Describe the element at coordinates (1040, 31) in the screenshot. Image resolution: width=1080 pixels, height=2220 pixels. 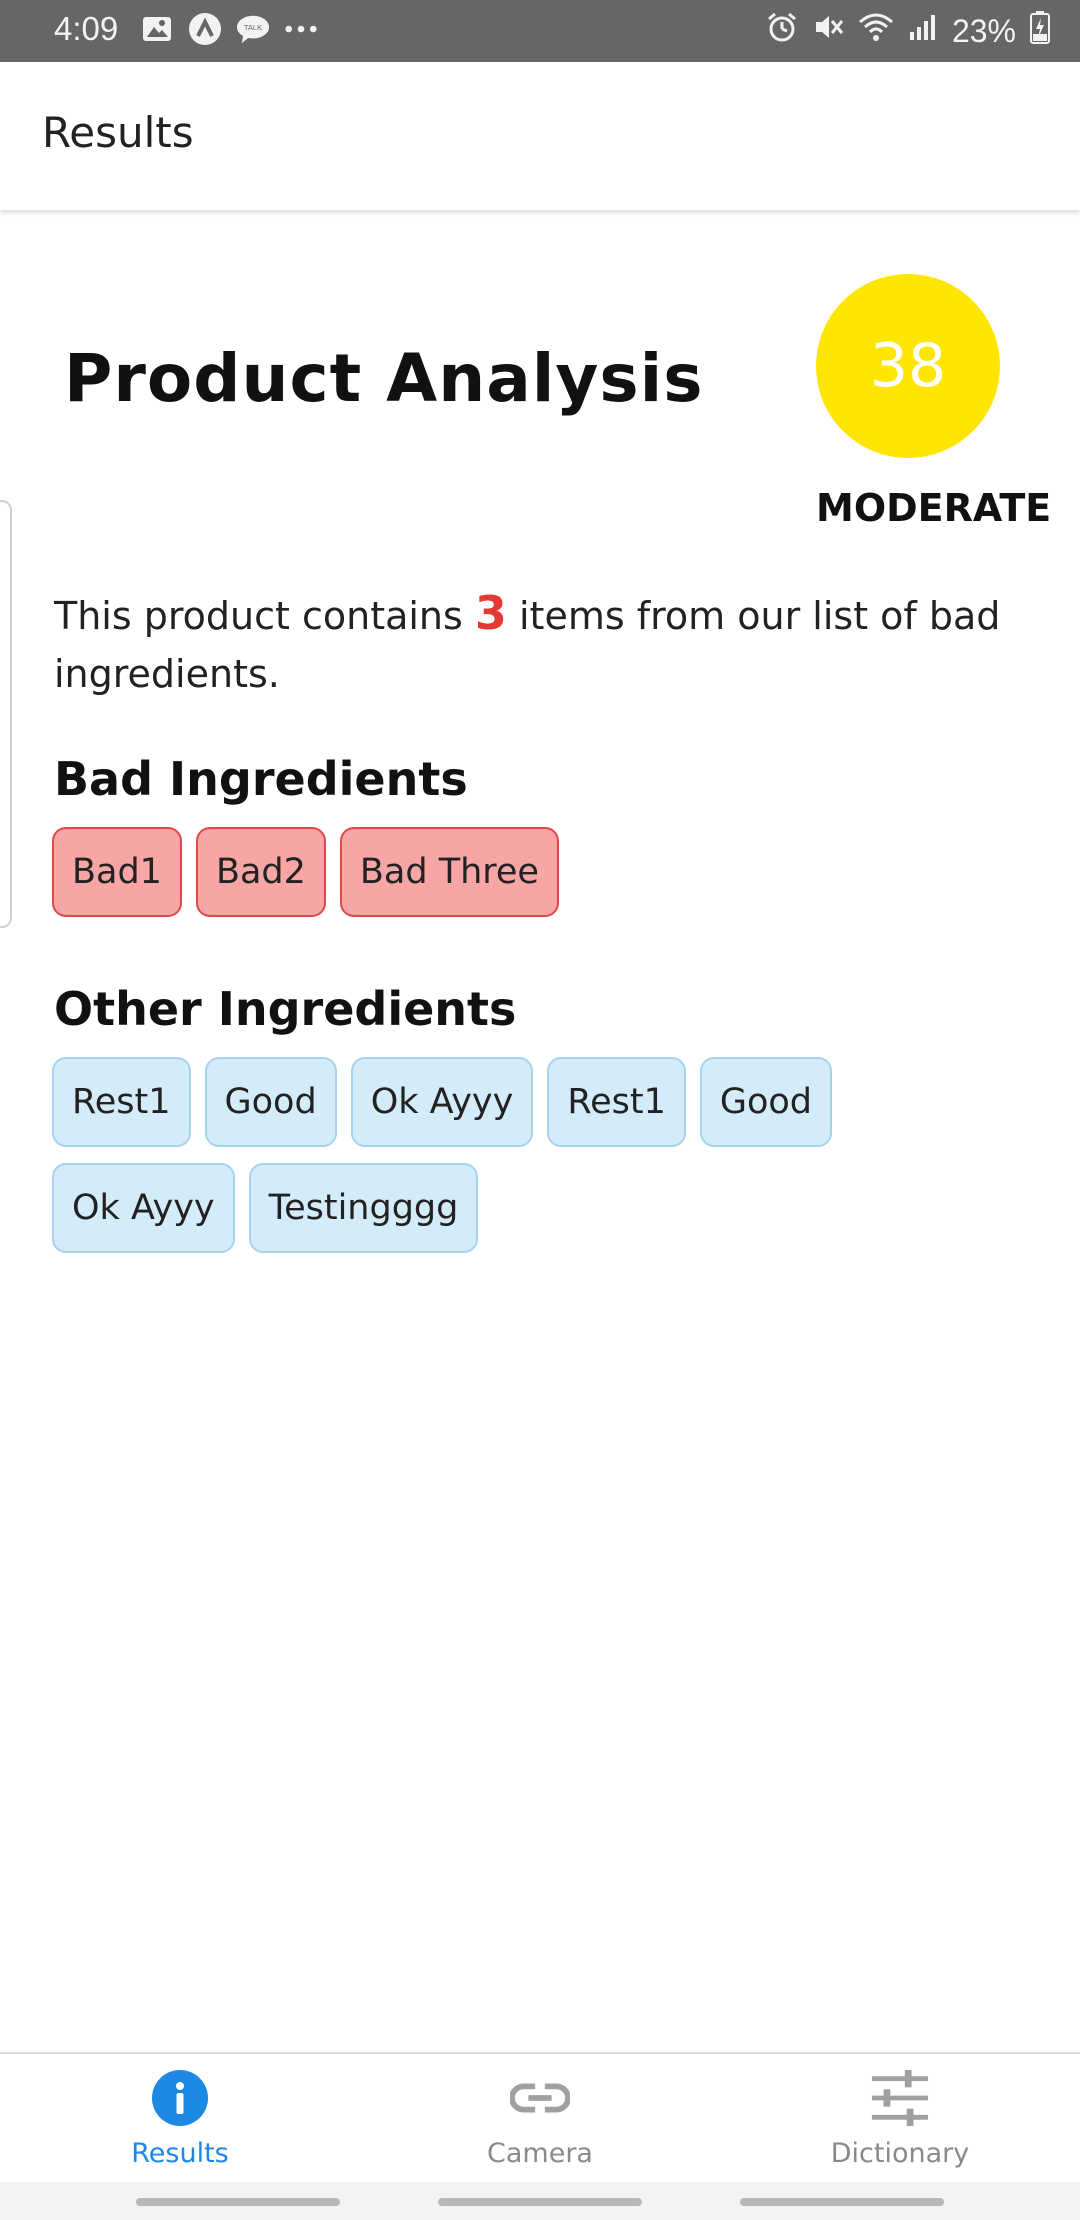
I see `battery-icon` at that location.